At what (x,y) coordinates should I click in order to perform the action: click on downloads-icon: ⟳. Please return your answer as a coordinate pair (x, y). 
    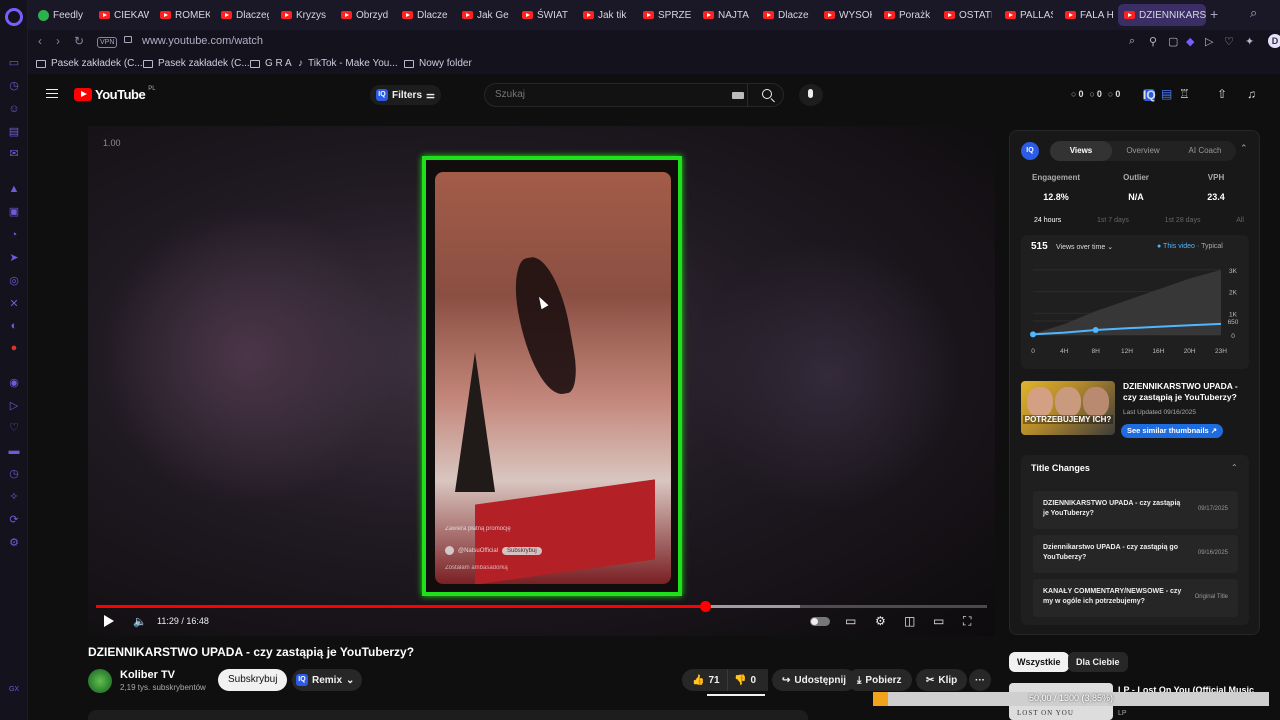
    Looking at the image, I should click on (14, 520).